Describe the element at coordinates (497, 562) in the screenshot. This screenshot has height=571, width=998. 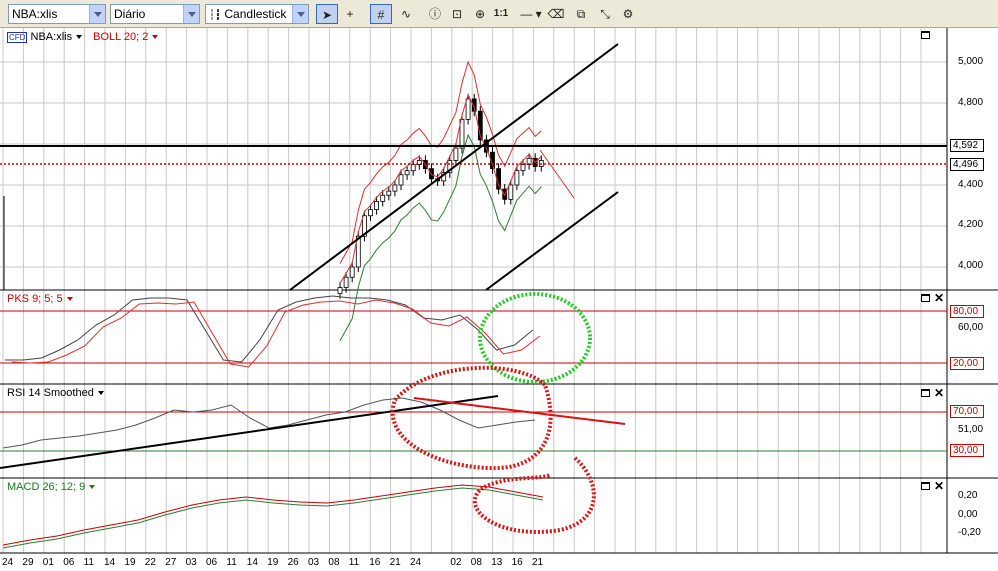
I see `x-axis-label: 13` at that location.